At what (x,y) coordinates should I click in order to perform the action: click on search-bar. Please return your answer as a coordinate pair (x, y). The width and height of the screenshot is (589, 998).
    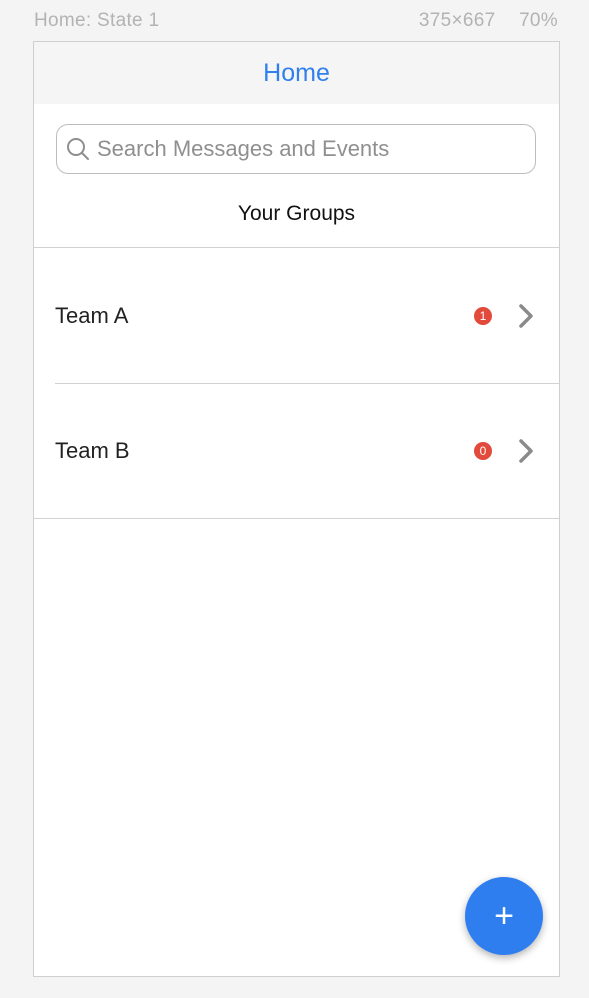
    Looking at the image, I should click on (296, 149).